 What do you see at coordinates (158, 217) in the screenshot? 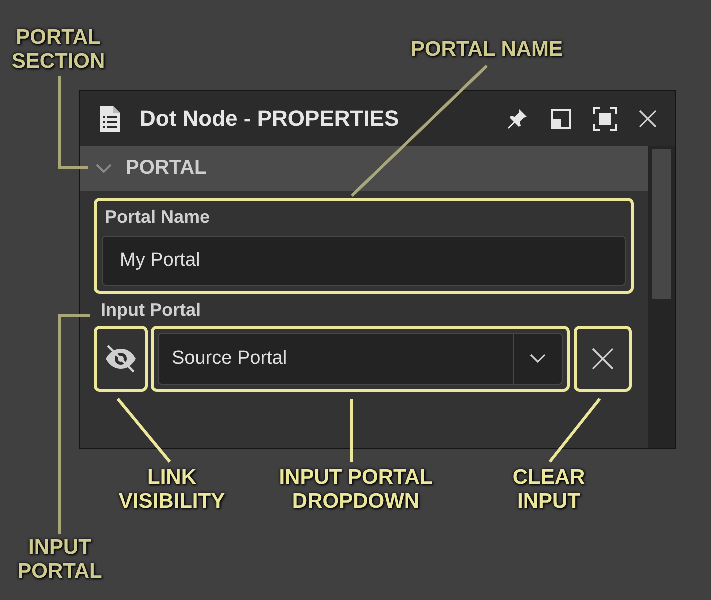
I see `field-label: Portal Name` at bounding box center [158, 217].